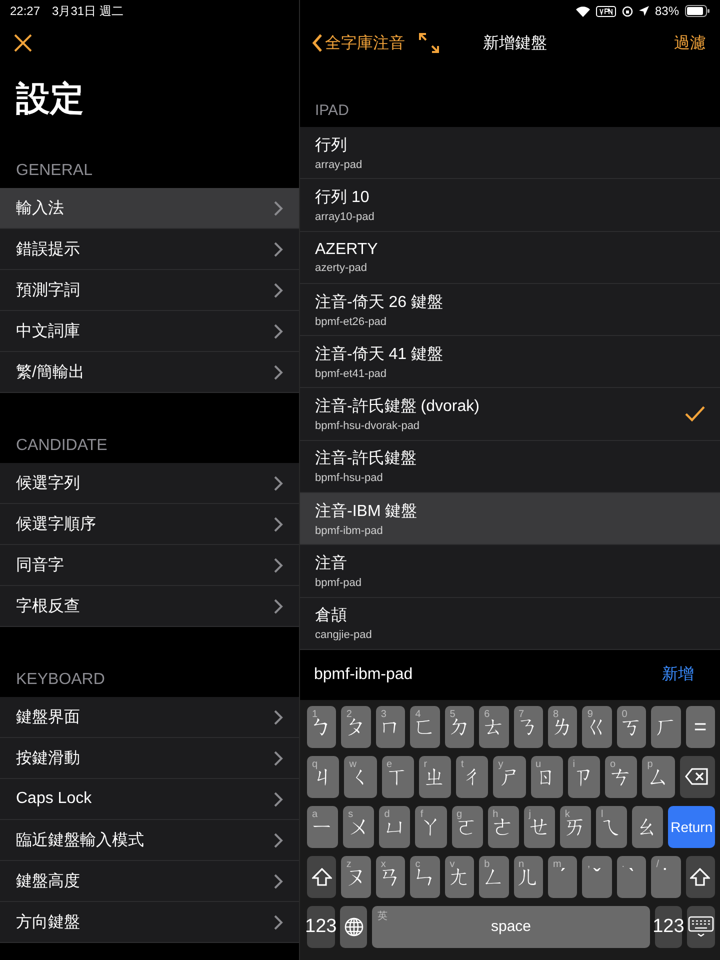  What do you see at coordinates (345, 216) in the screenshot?
I see `keyboard-id: array10-pad` at bounding box center [345, 216].